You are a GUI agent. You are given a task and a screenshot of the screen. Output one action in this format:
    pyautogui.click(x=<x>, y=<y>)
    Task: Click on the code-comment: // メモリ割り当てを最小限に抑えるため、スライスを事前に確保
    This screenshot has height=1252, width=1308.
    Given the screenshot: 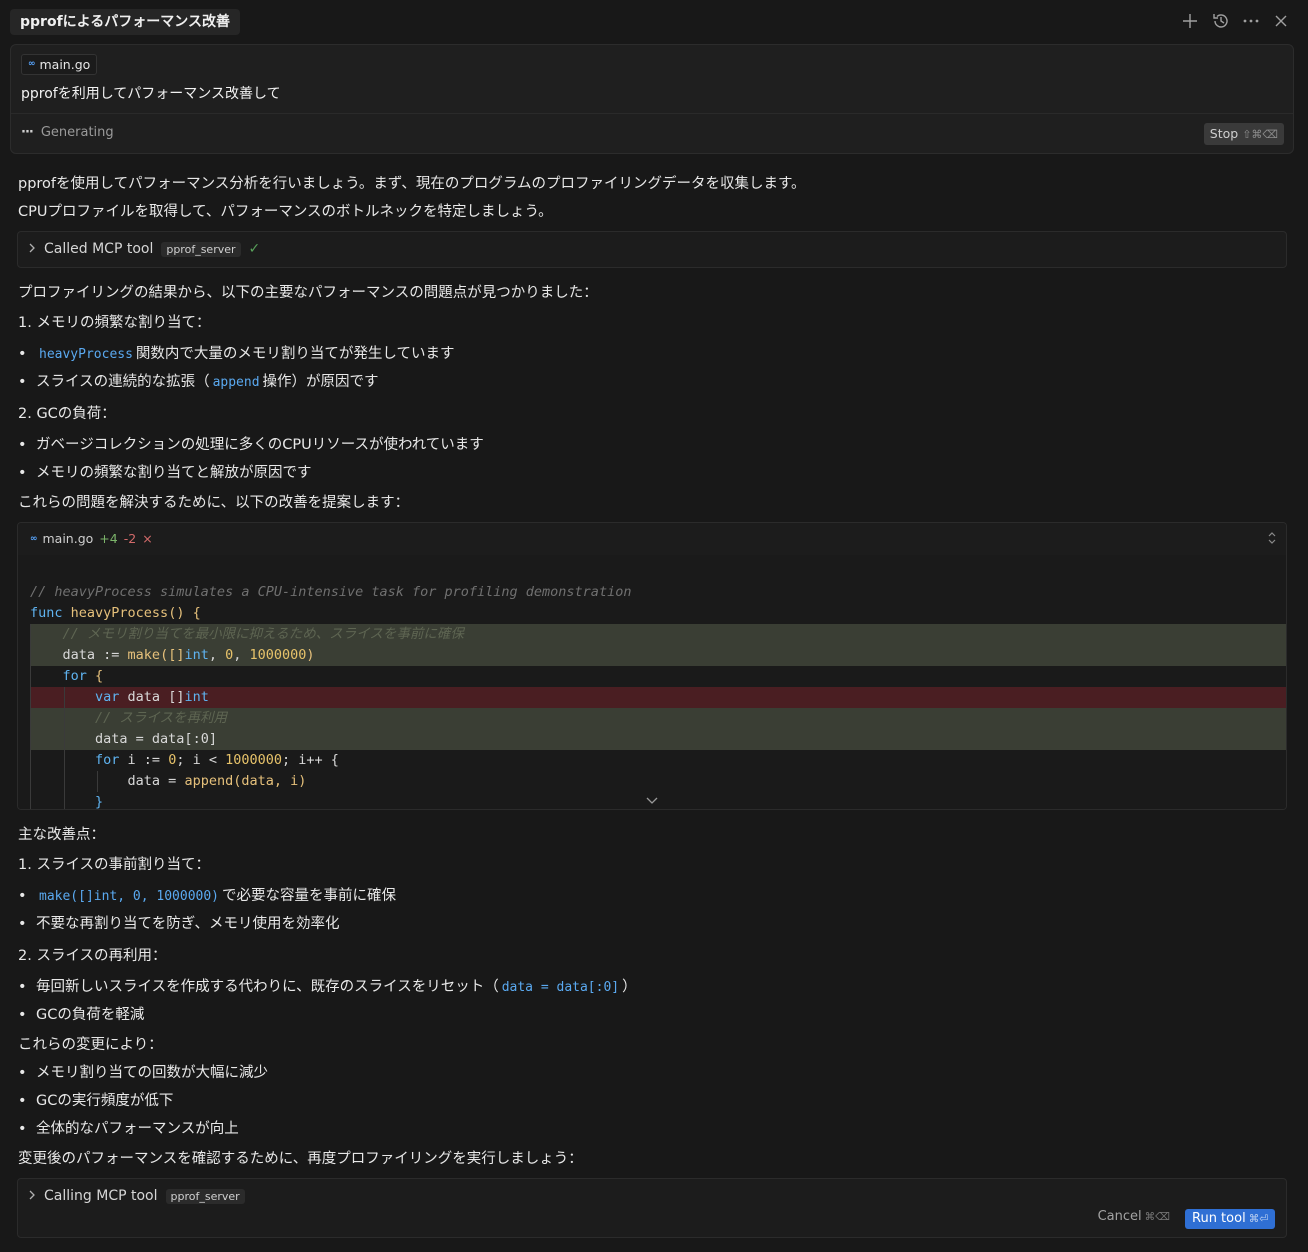 What is the action you would take?
    pyautogui.click(x=263, y=634)
    